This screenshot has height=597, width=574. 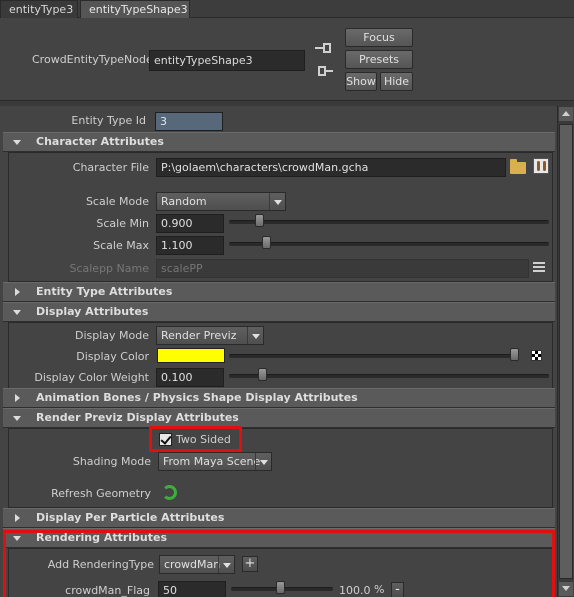 I want to click on tab-entity-type: entityType3, so click(x=39, y=9).